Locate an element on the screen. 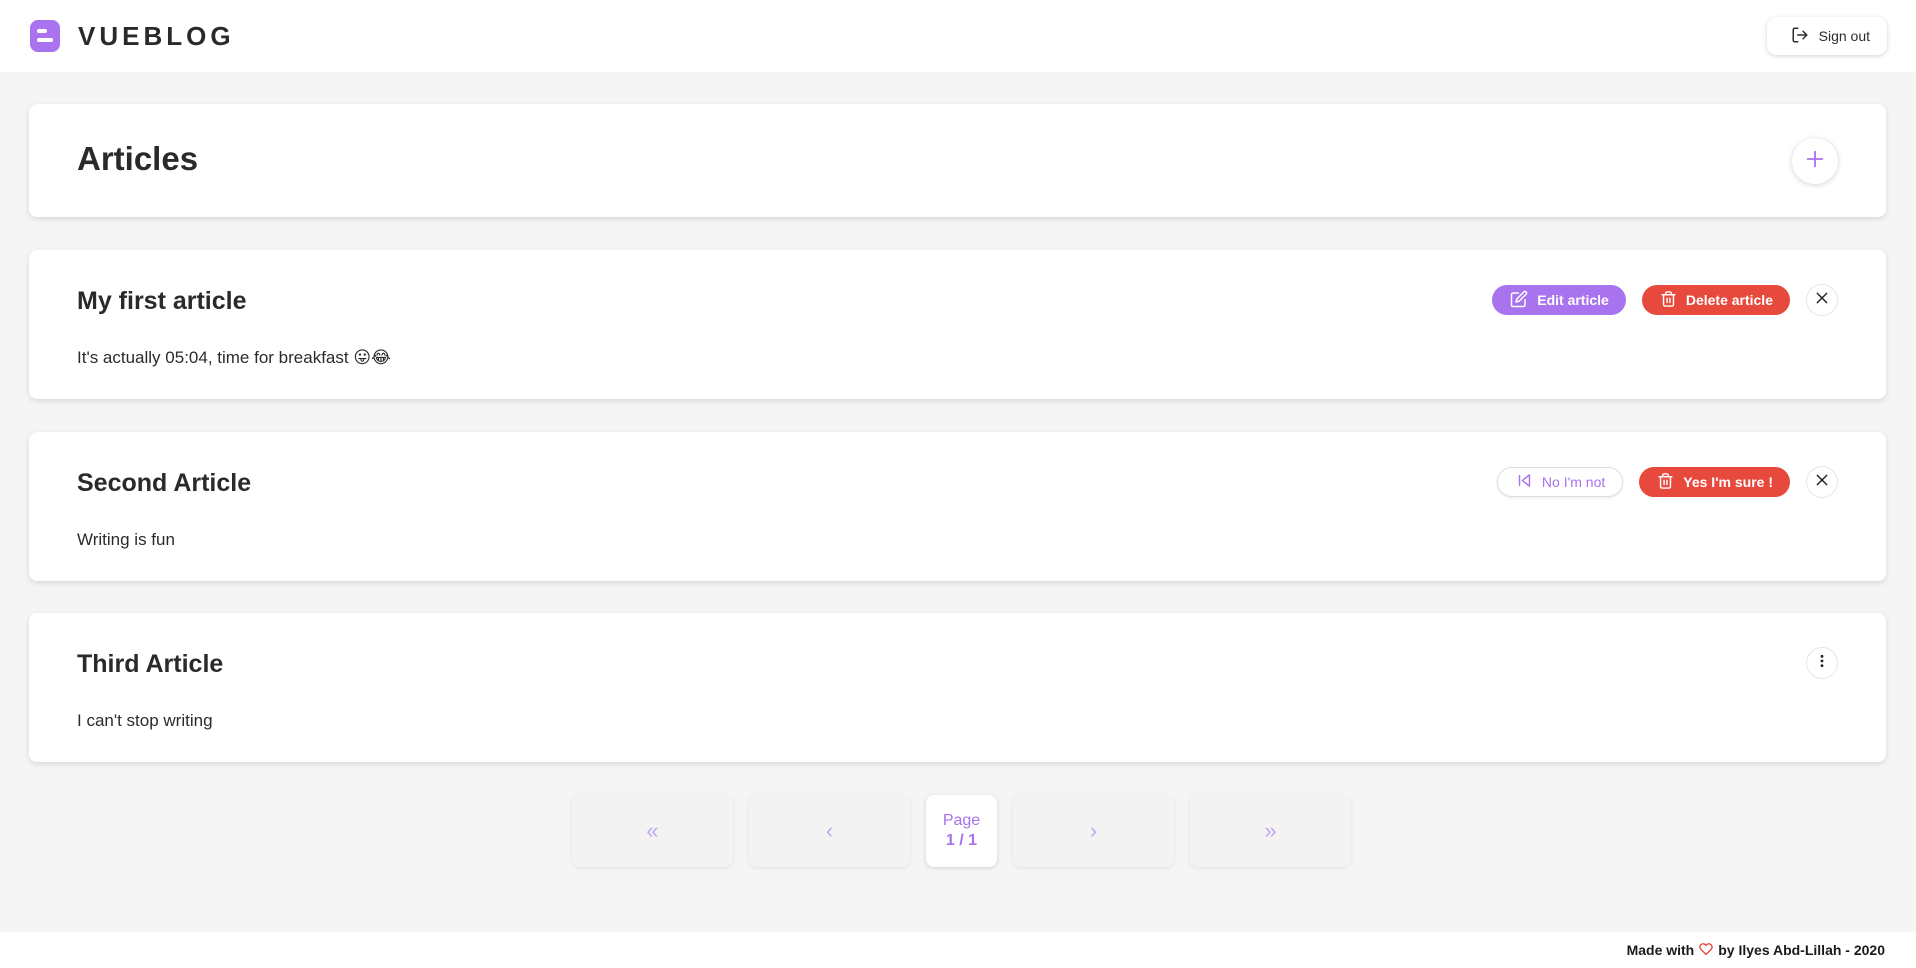  page-label: Page is located at coordinates (961, 820).